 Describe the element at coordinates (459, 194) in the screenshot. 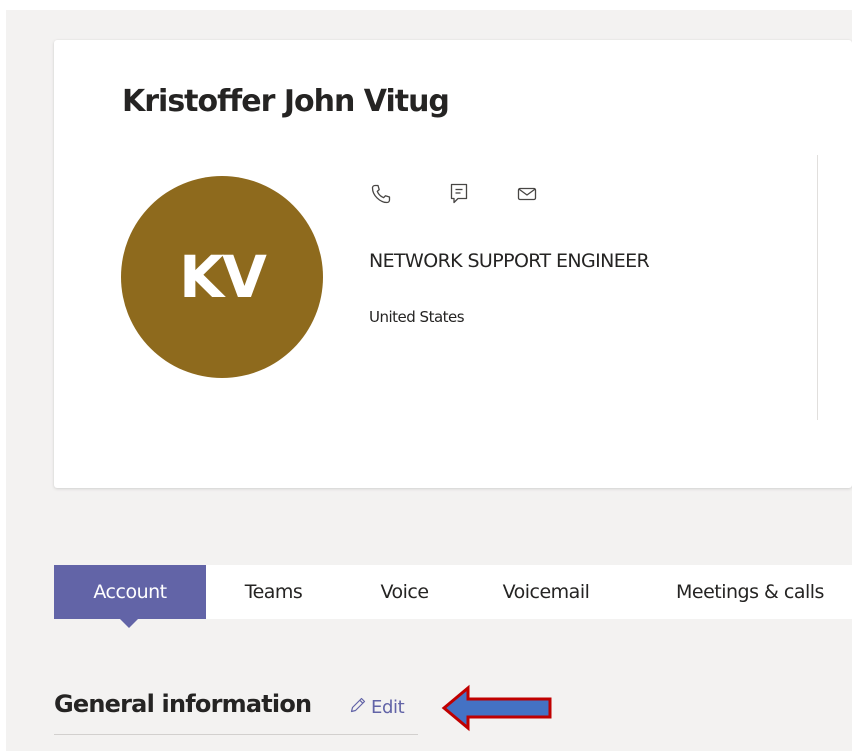

I see `chat-icon` at that location.